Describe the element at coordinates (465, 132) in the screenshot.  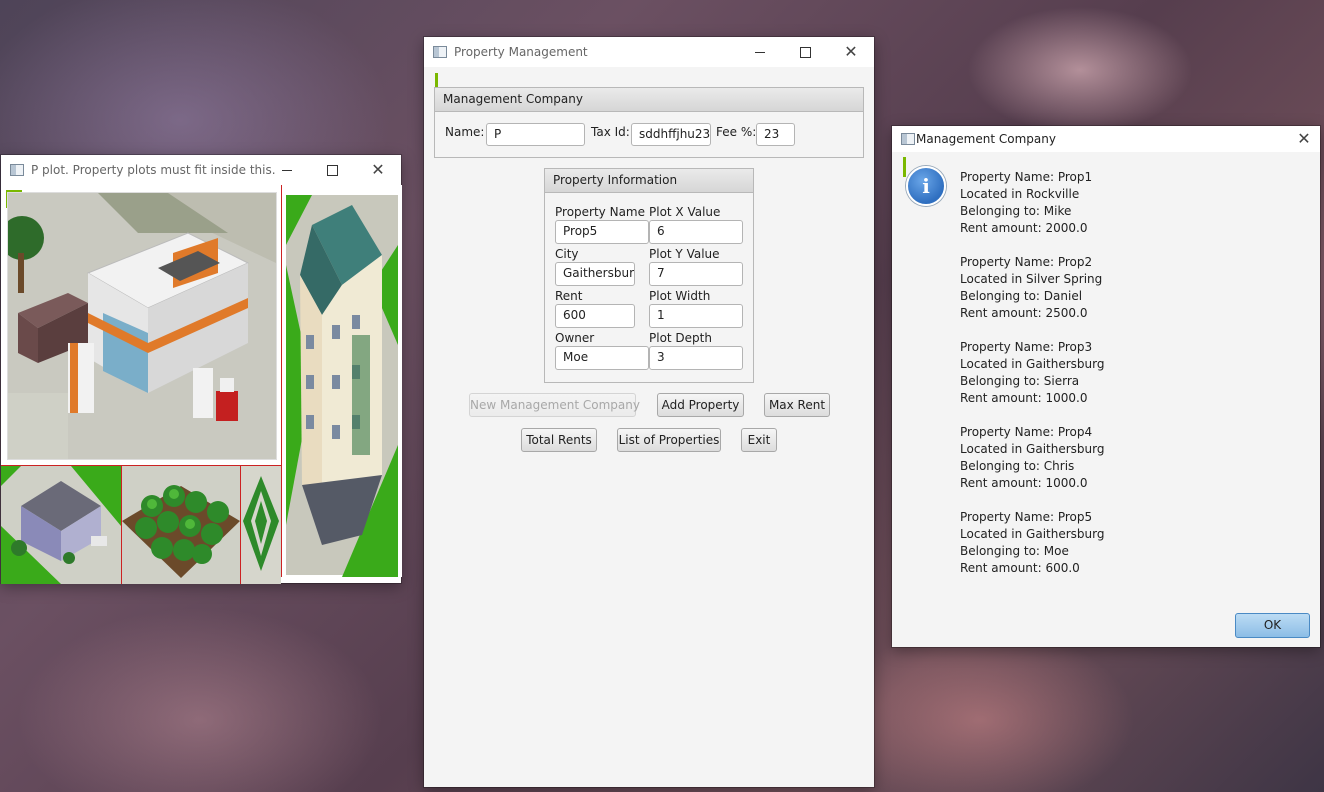
I see `name-label: Name:` at that location.